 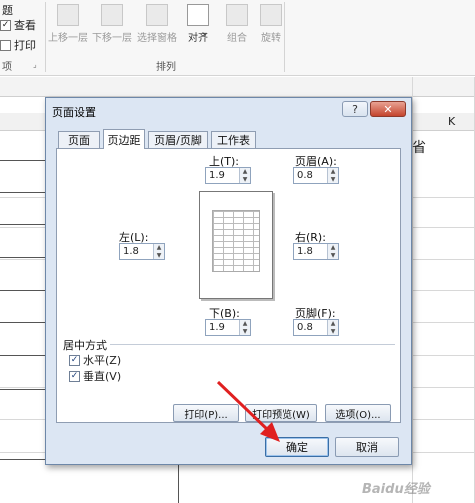 I want to click on center-horizontally-checkbox: ✓ 水平(Z), so click(x=95, y=360).